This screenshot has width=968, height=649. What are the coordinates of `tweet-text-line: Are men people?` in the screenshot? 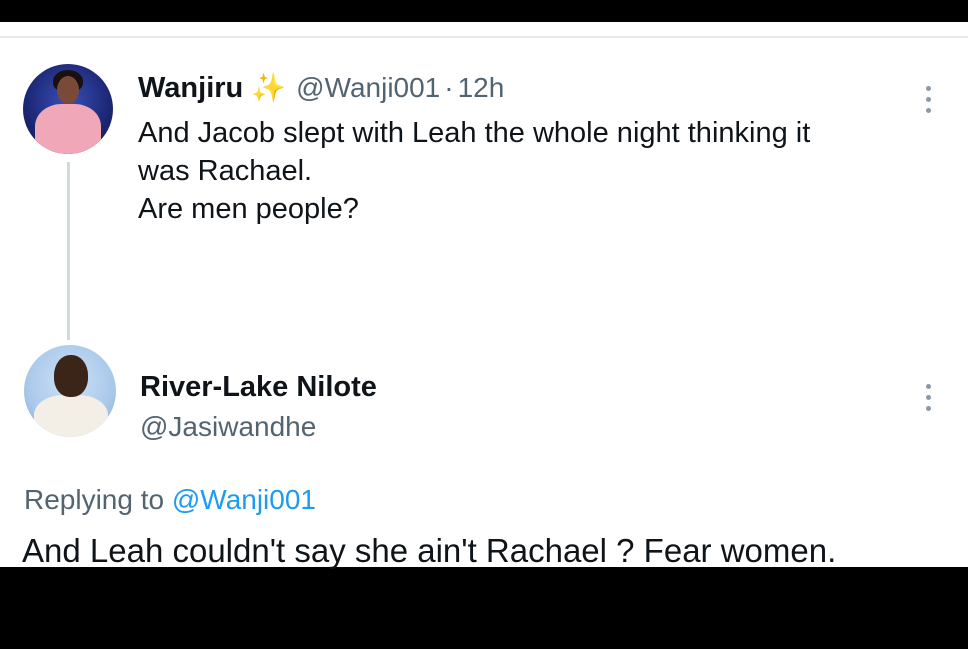 It's located at (248, 209).